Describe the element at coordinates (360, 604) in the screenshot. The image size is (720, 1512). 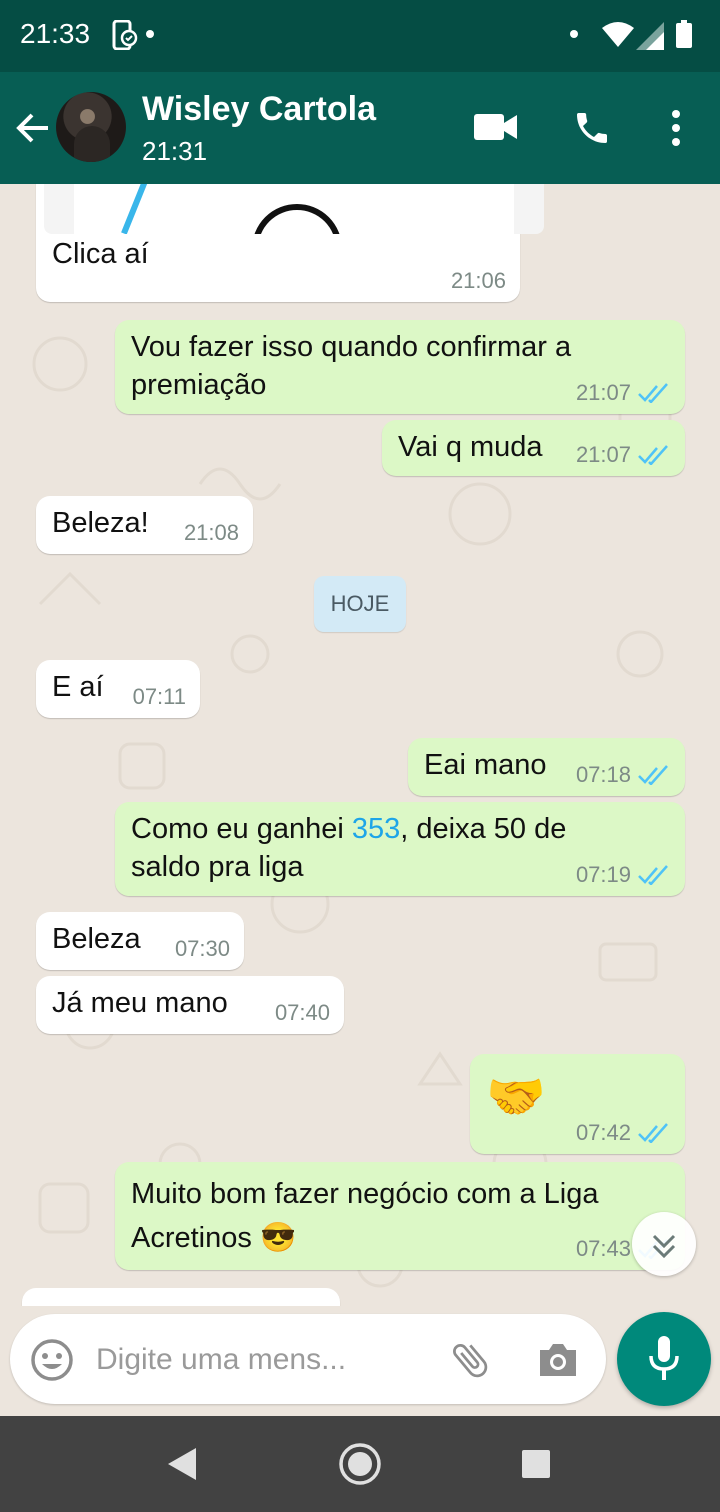
I see `day-divider: HOJE` at that location.